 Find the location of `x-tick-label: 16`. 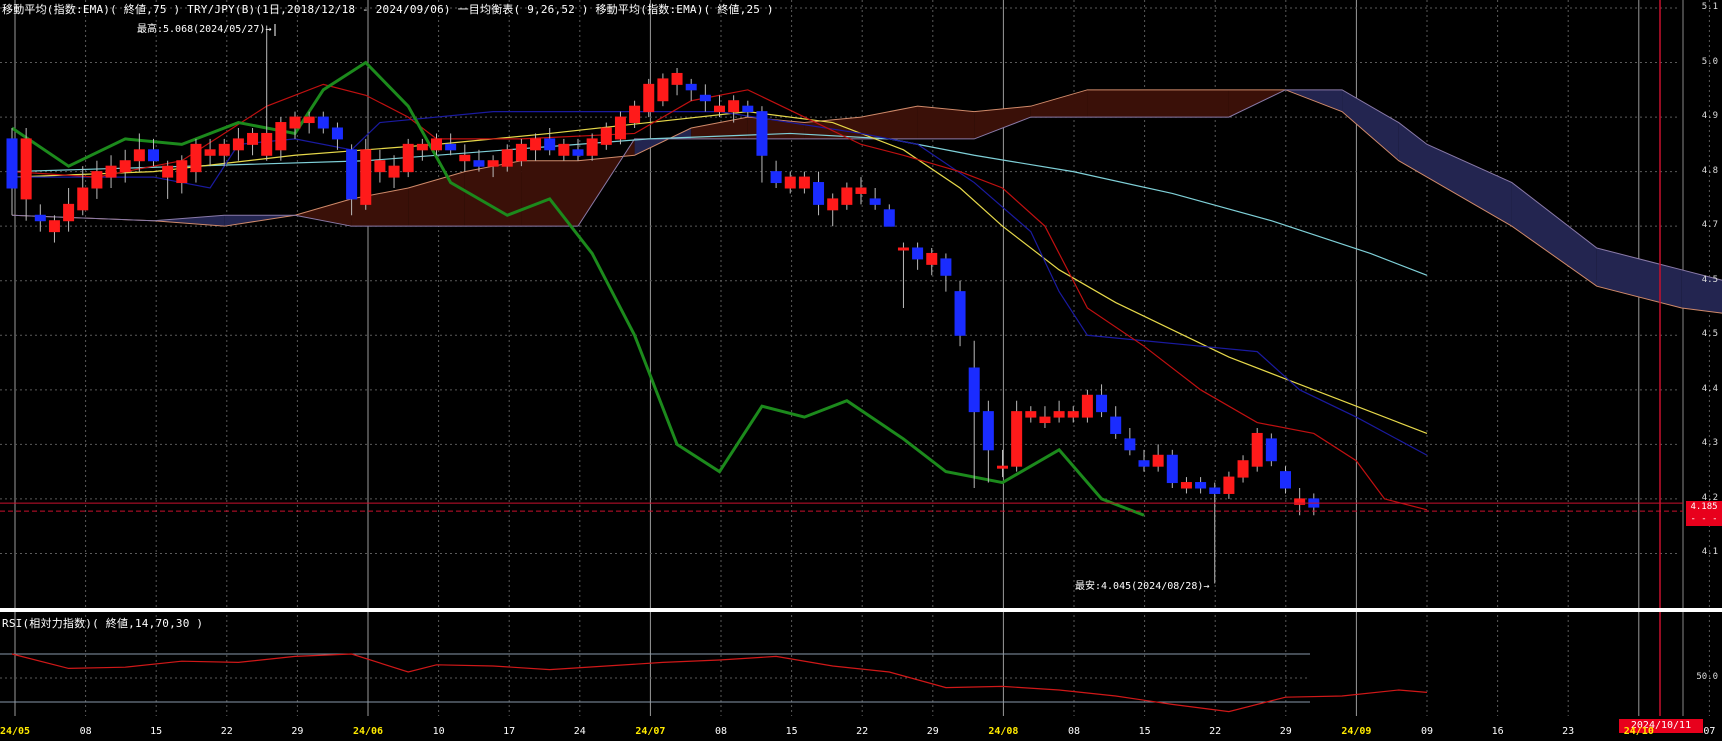

x-tick-label: 16 is located at coordinates (1497, 731).